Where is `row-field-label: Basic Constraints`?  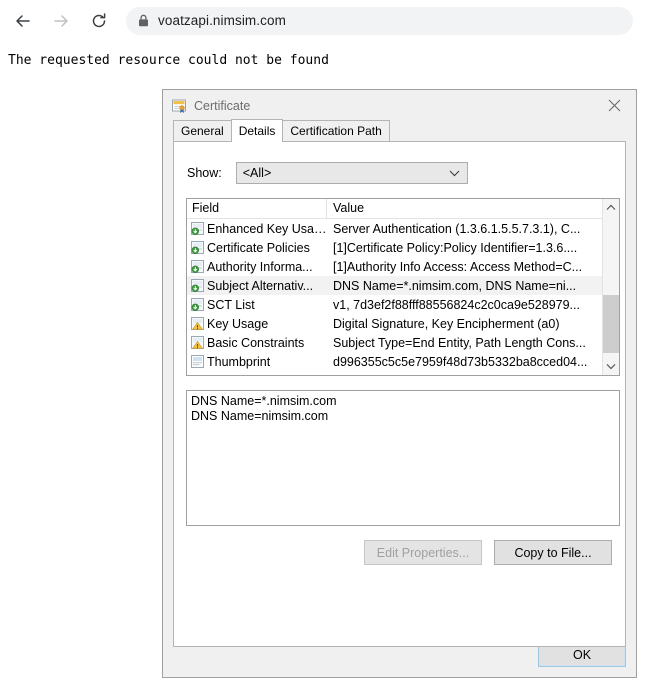 row-field-label: Basic Constraints is located at coordinates (256, 342).